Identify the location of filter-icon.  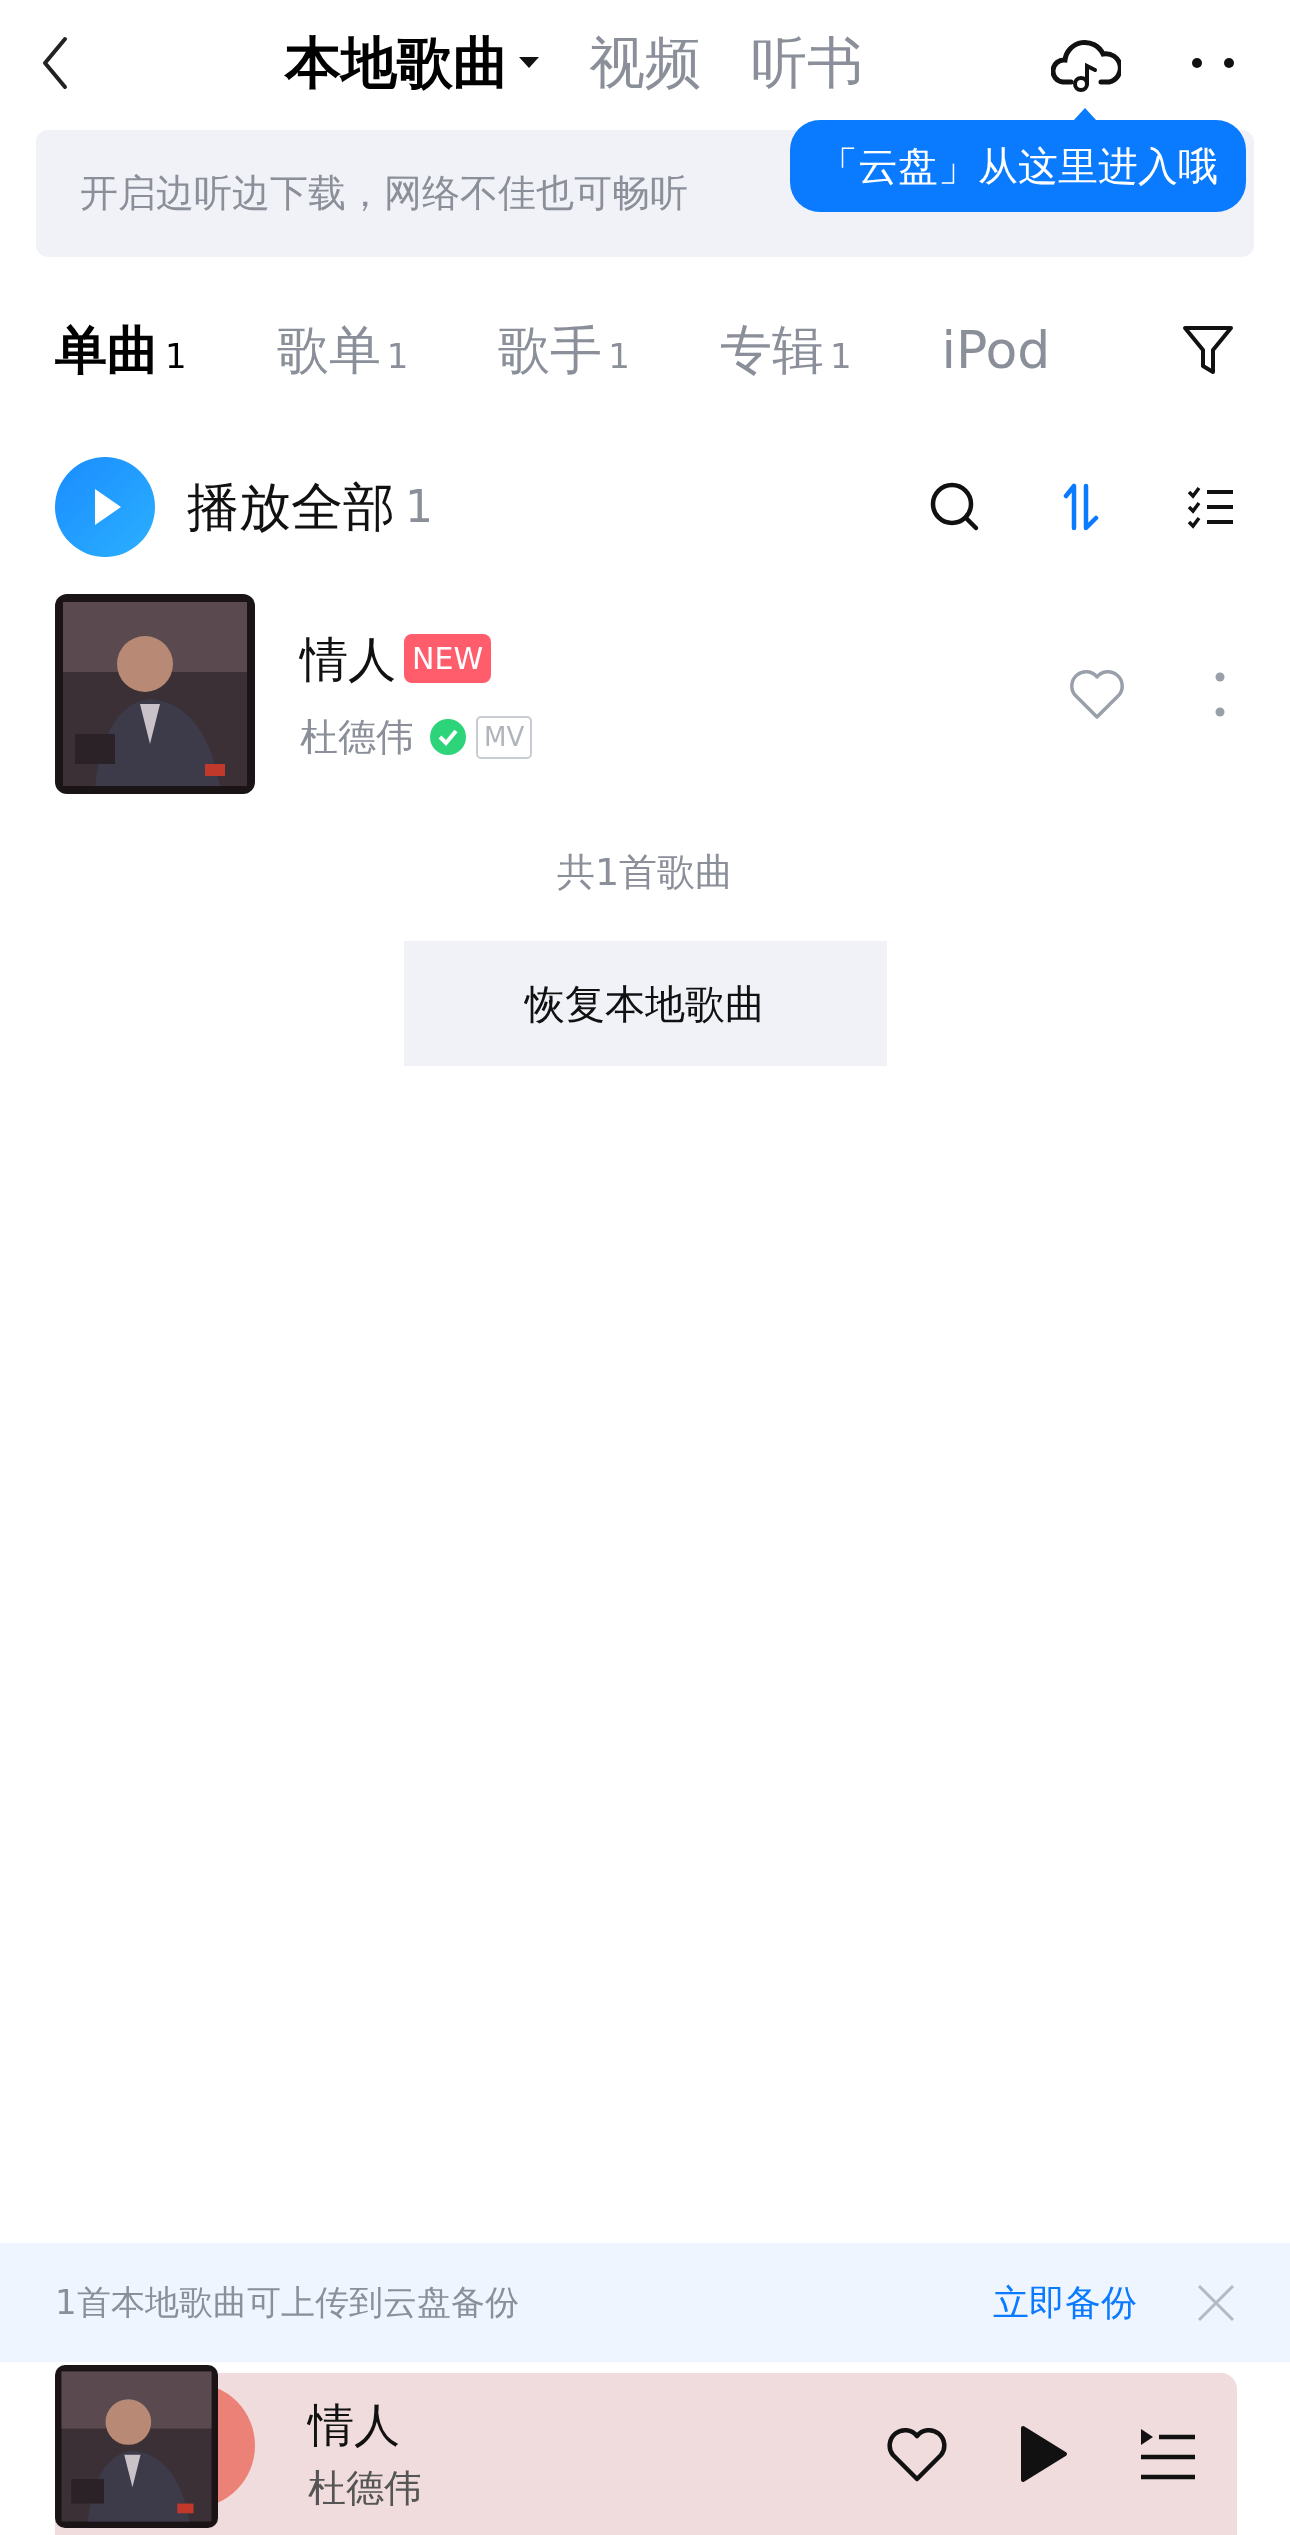
(1208, 349).